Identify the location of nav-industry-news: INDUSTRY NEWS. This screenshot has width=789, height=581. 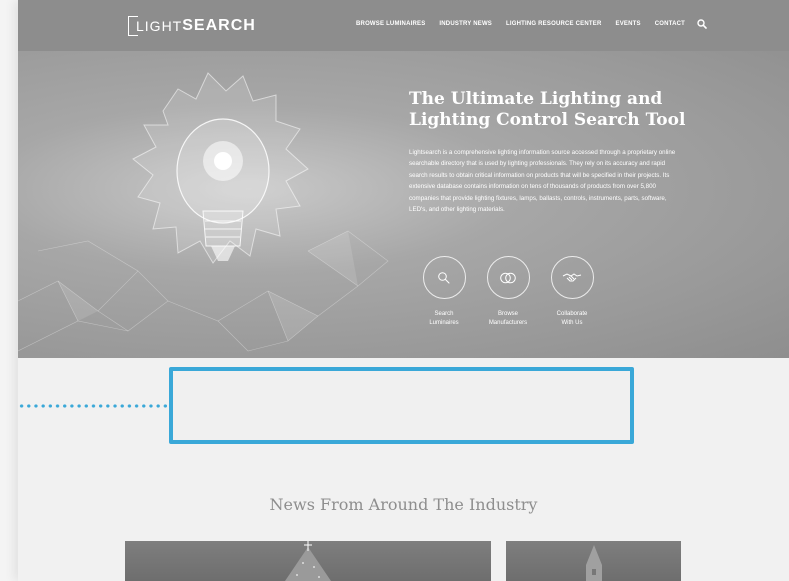
(465, 24).